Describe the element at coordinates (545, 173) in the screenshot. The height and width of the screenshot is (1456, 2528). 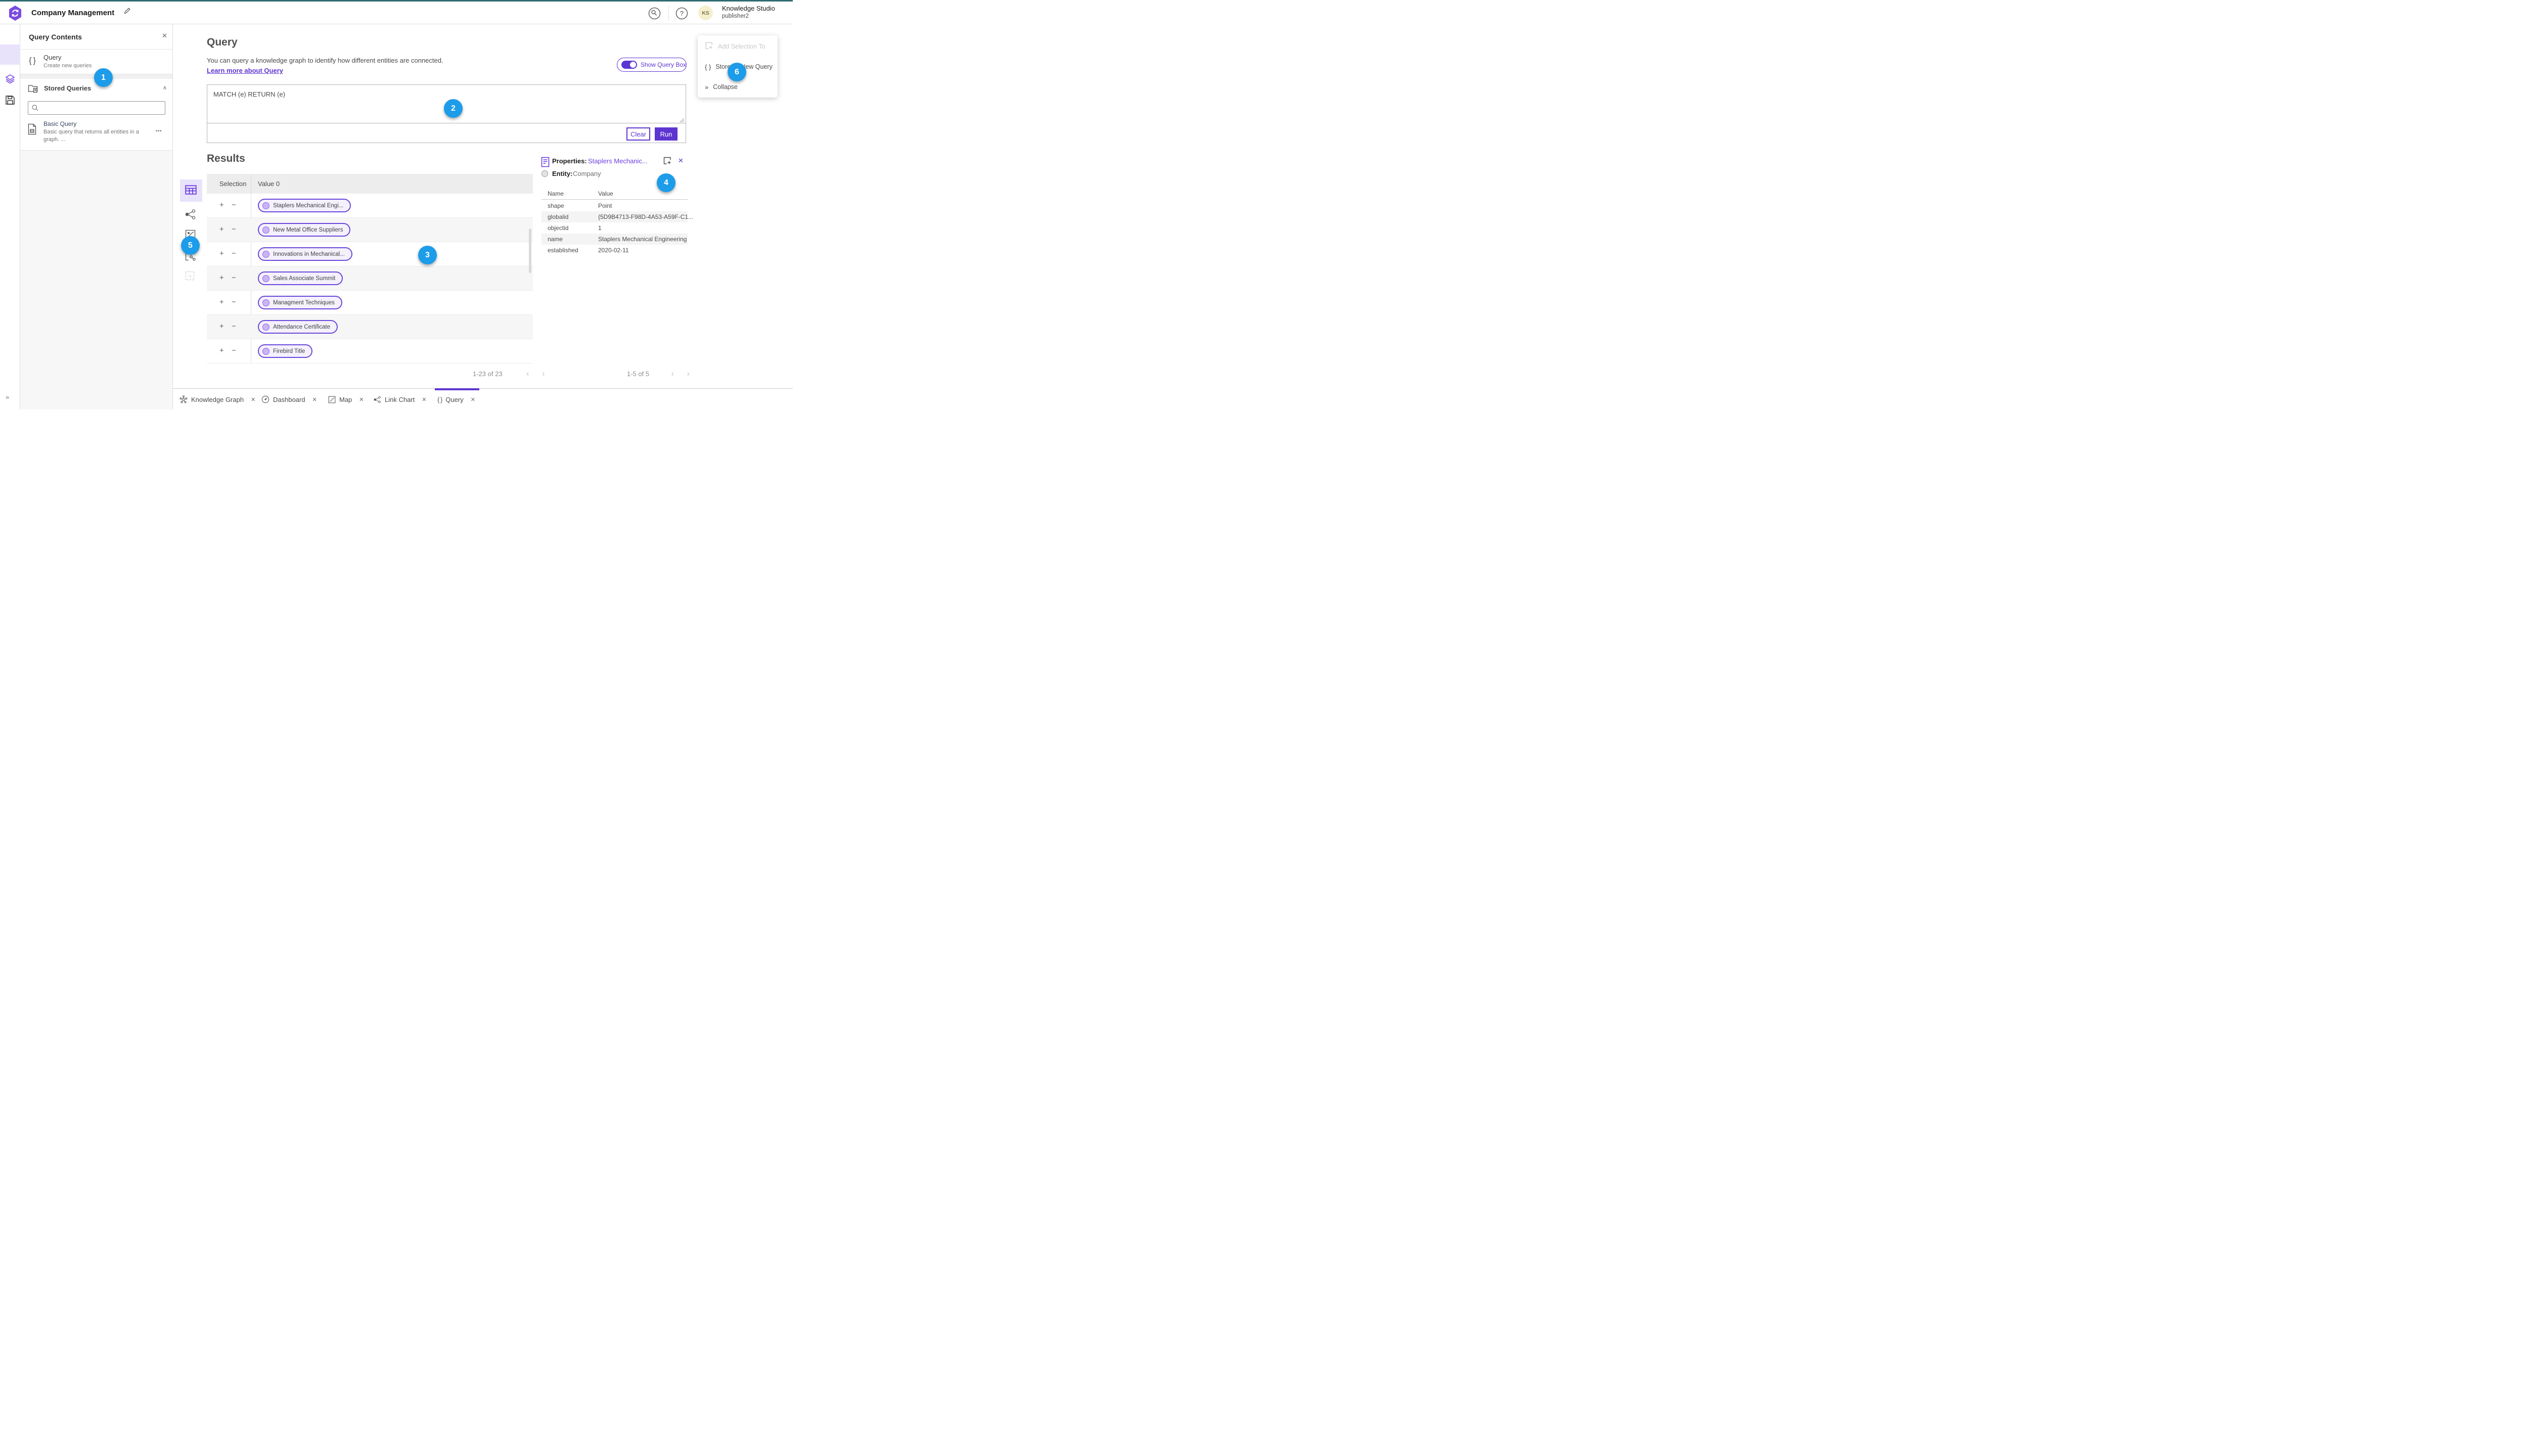
I see `entity-type-dot-icon` at that location.